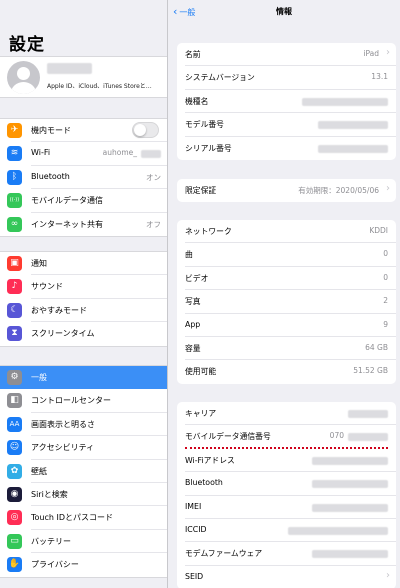  What do you see at coordinates (59, 310) in the screenshot?
I see `sidebar-item-label: おやすみモード` at bounding box center [59, 310].